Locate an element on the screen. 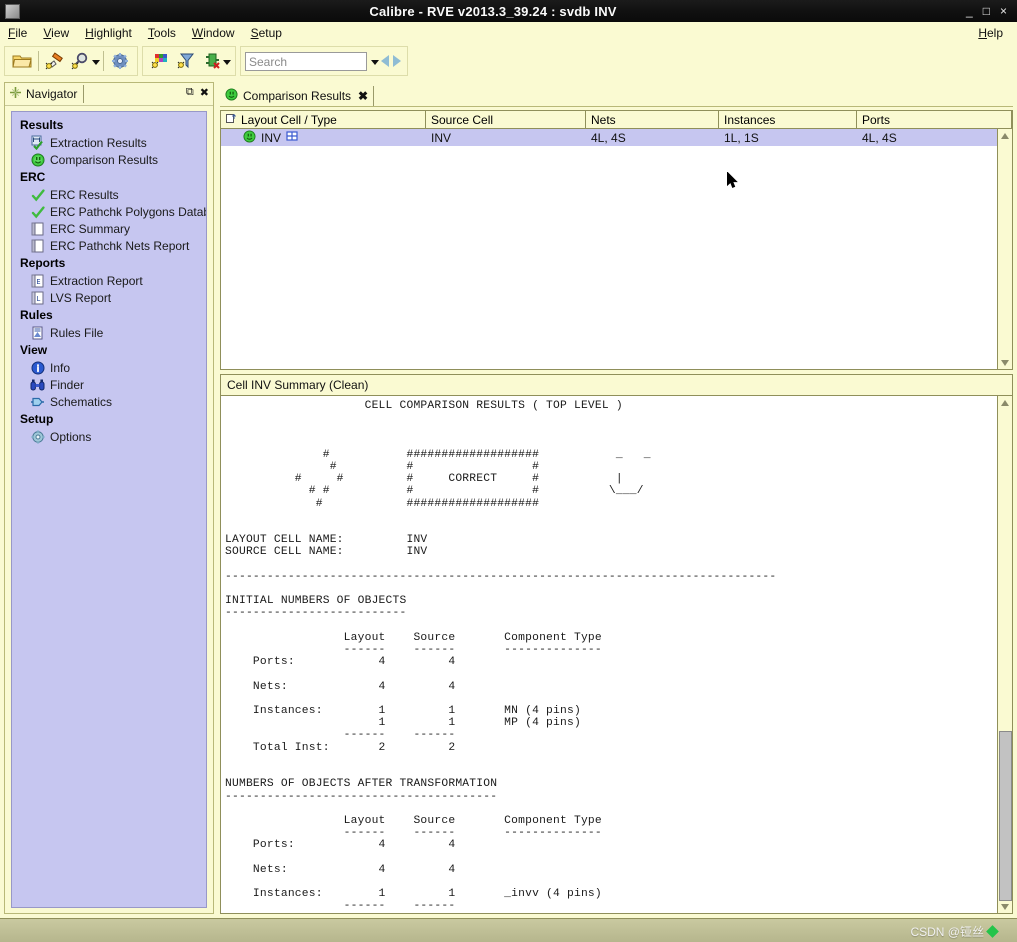  column-header-label: Layout Cell / Type is located at coordinates (289, 119).